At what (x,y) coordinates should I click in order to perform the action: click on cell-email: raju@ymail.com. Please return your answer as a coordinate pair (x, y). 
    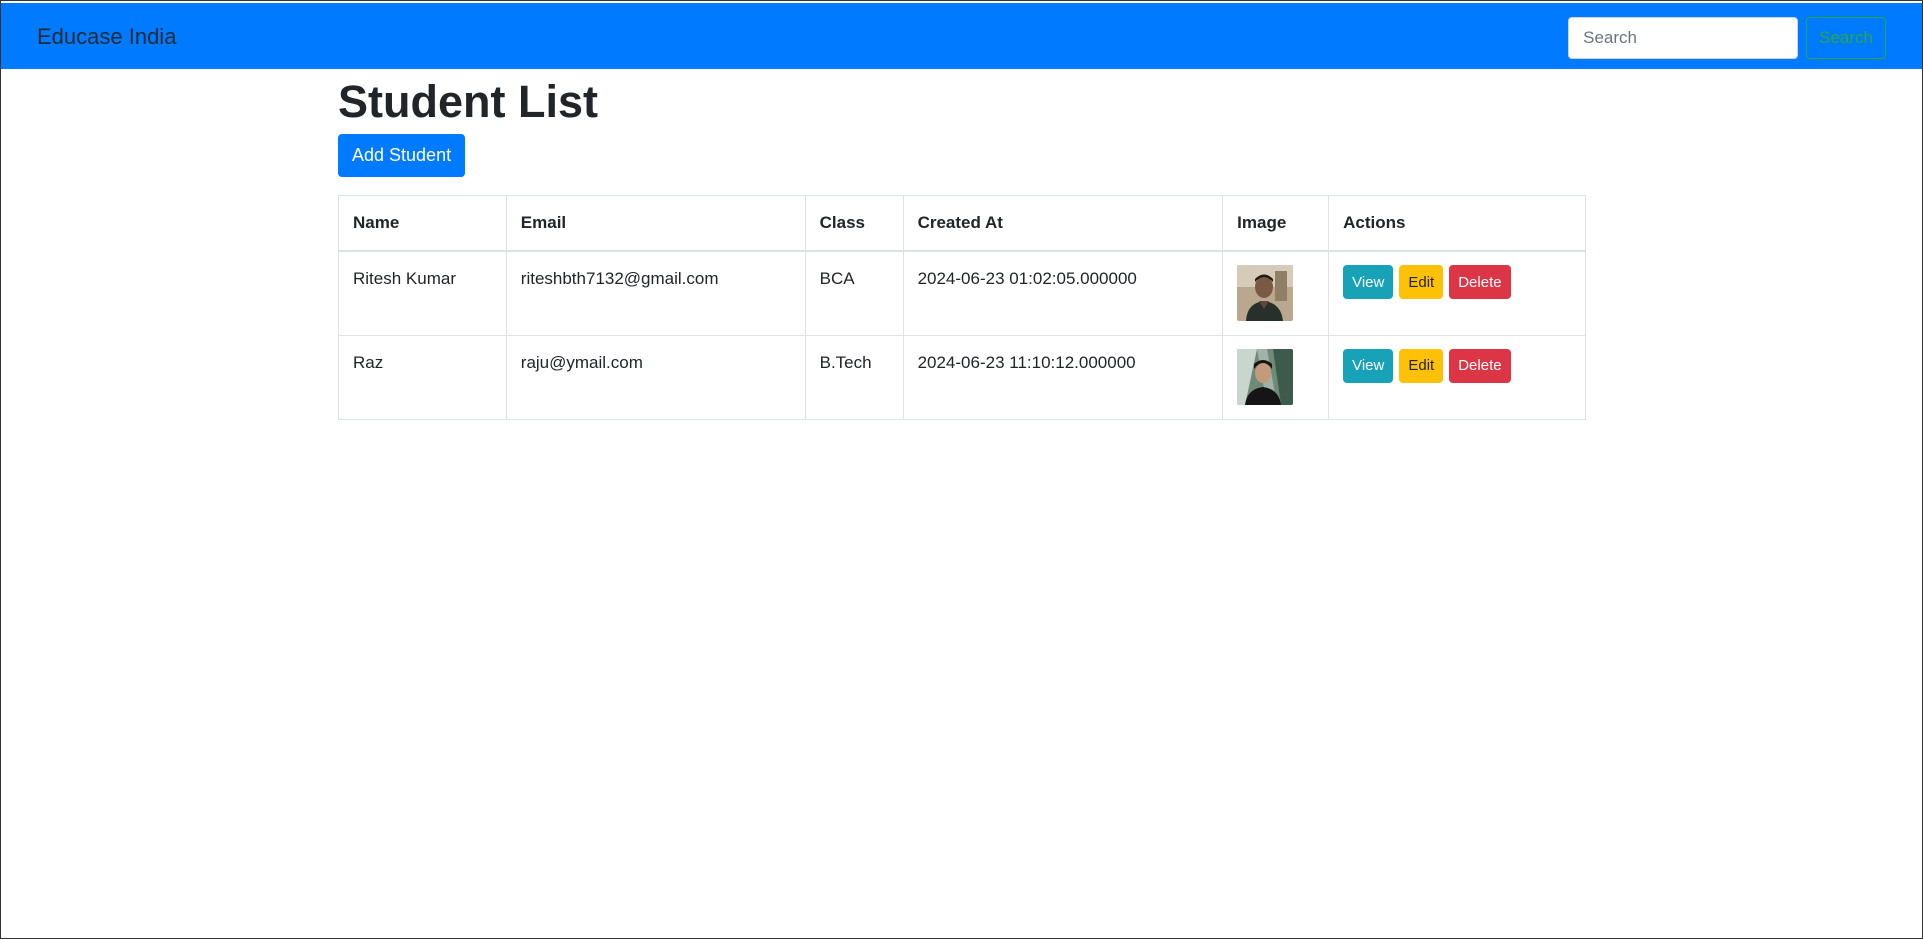
    Looking at the image, I should click on (655, 377).